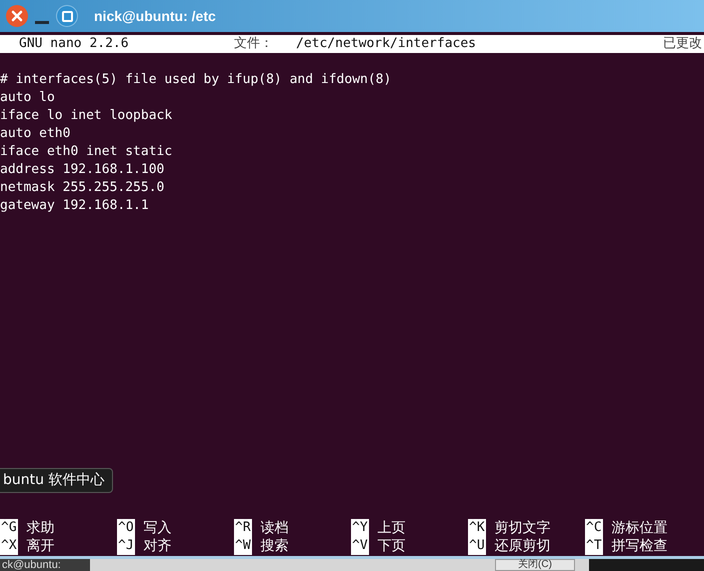 Image resolution: width=704 pixels, height=571 pixels. What do you see at coordinates (522, 528) in the screenshot?
I see `shortcut-label: 剪切文字` at bounding box center [522, 528].